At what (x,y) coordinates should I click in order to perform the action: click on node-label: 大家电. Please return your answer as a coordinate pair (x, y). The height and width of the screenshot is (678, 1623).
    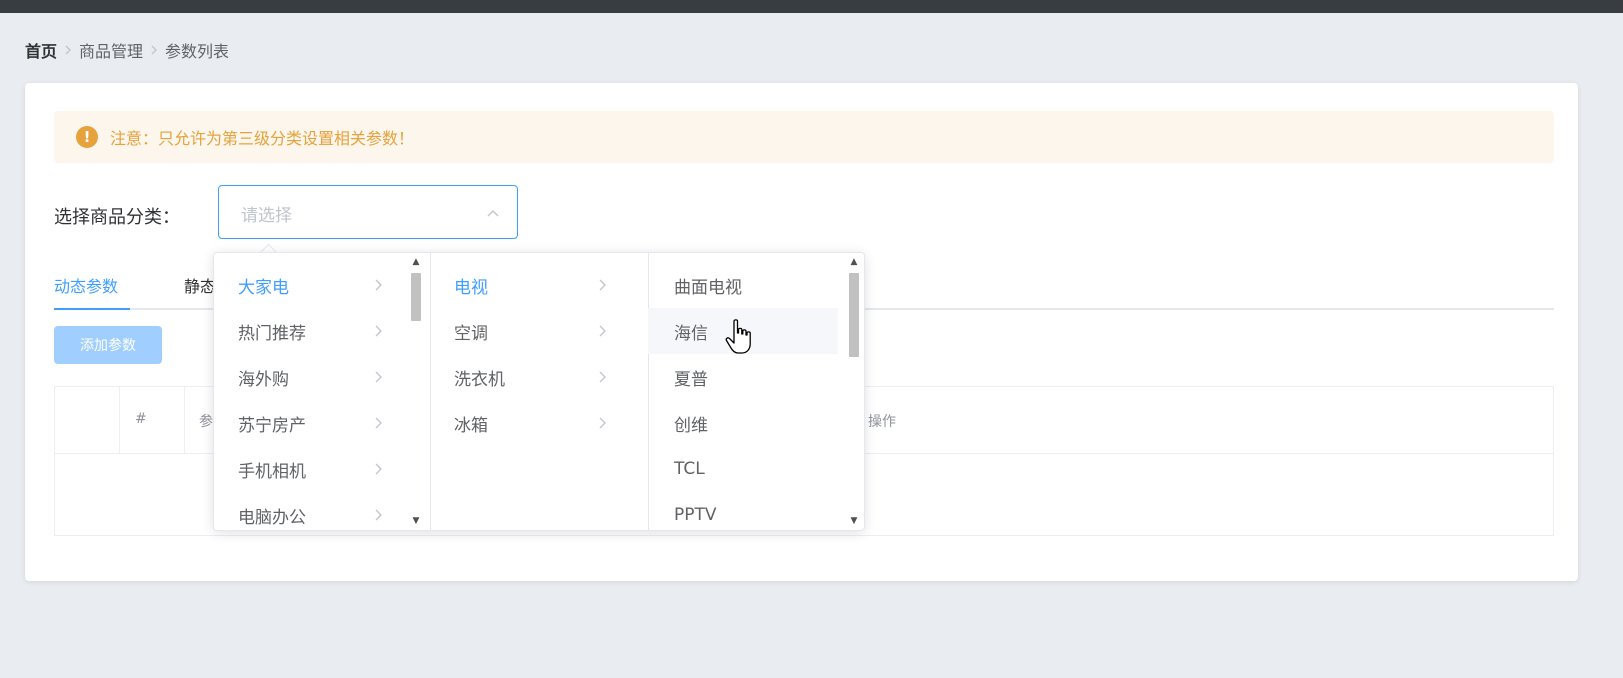
    Looking at the image, I should click on (263, 287).